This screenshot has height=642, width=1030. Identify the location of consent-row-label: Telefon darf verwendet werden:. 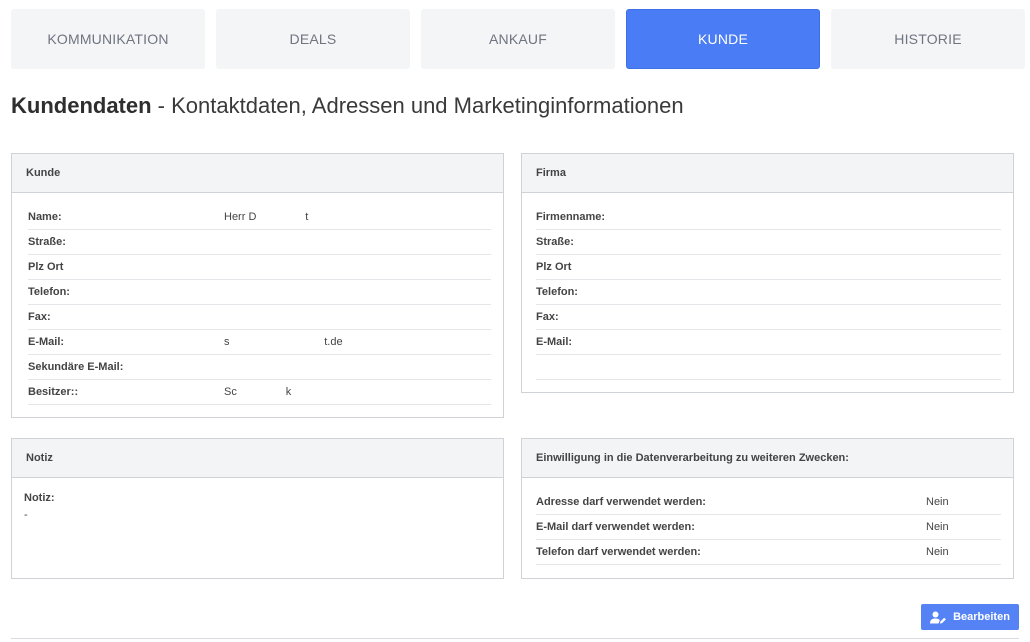
(618, 552).